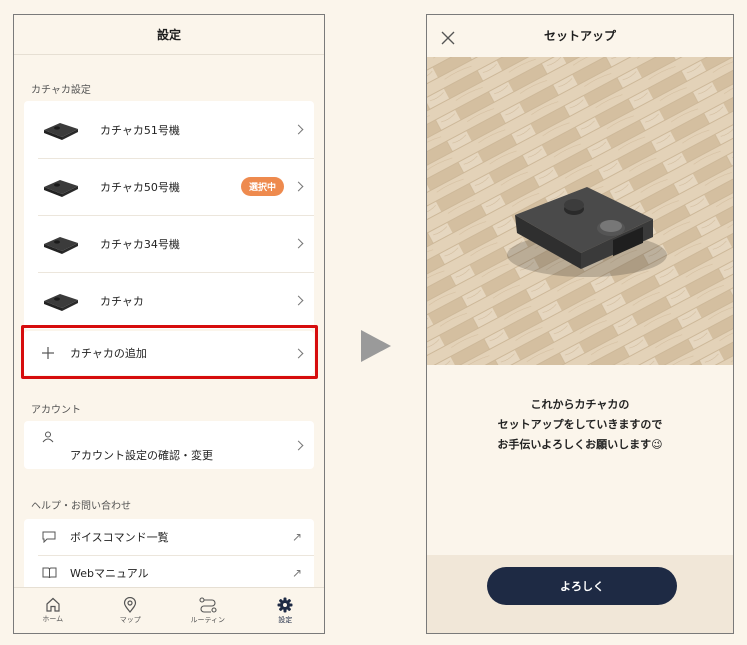 The height and width of the screenshot is (645, 747). I want to click on close-icon, so click(448, 38).